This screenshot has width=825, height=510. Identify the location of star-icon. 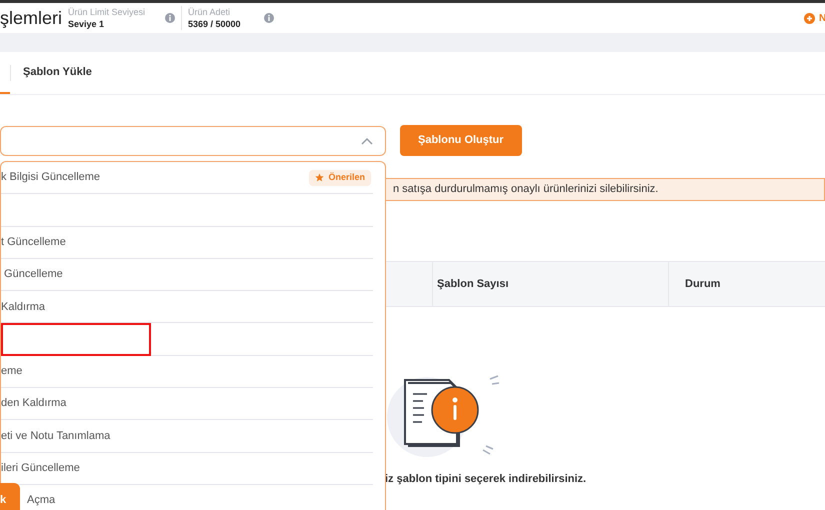
(319, 177).